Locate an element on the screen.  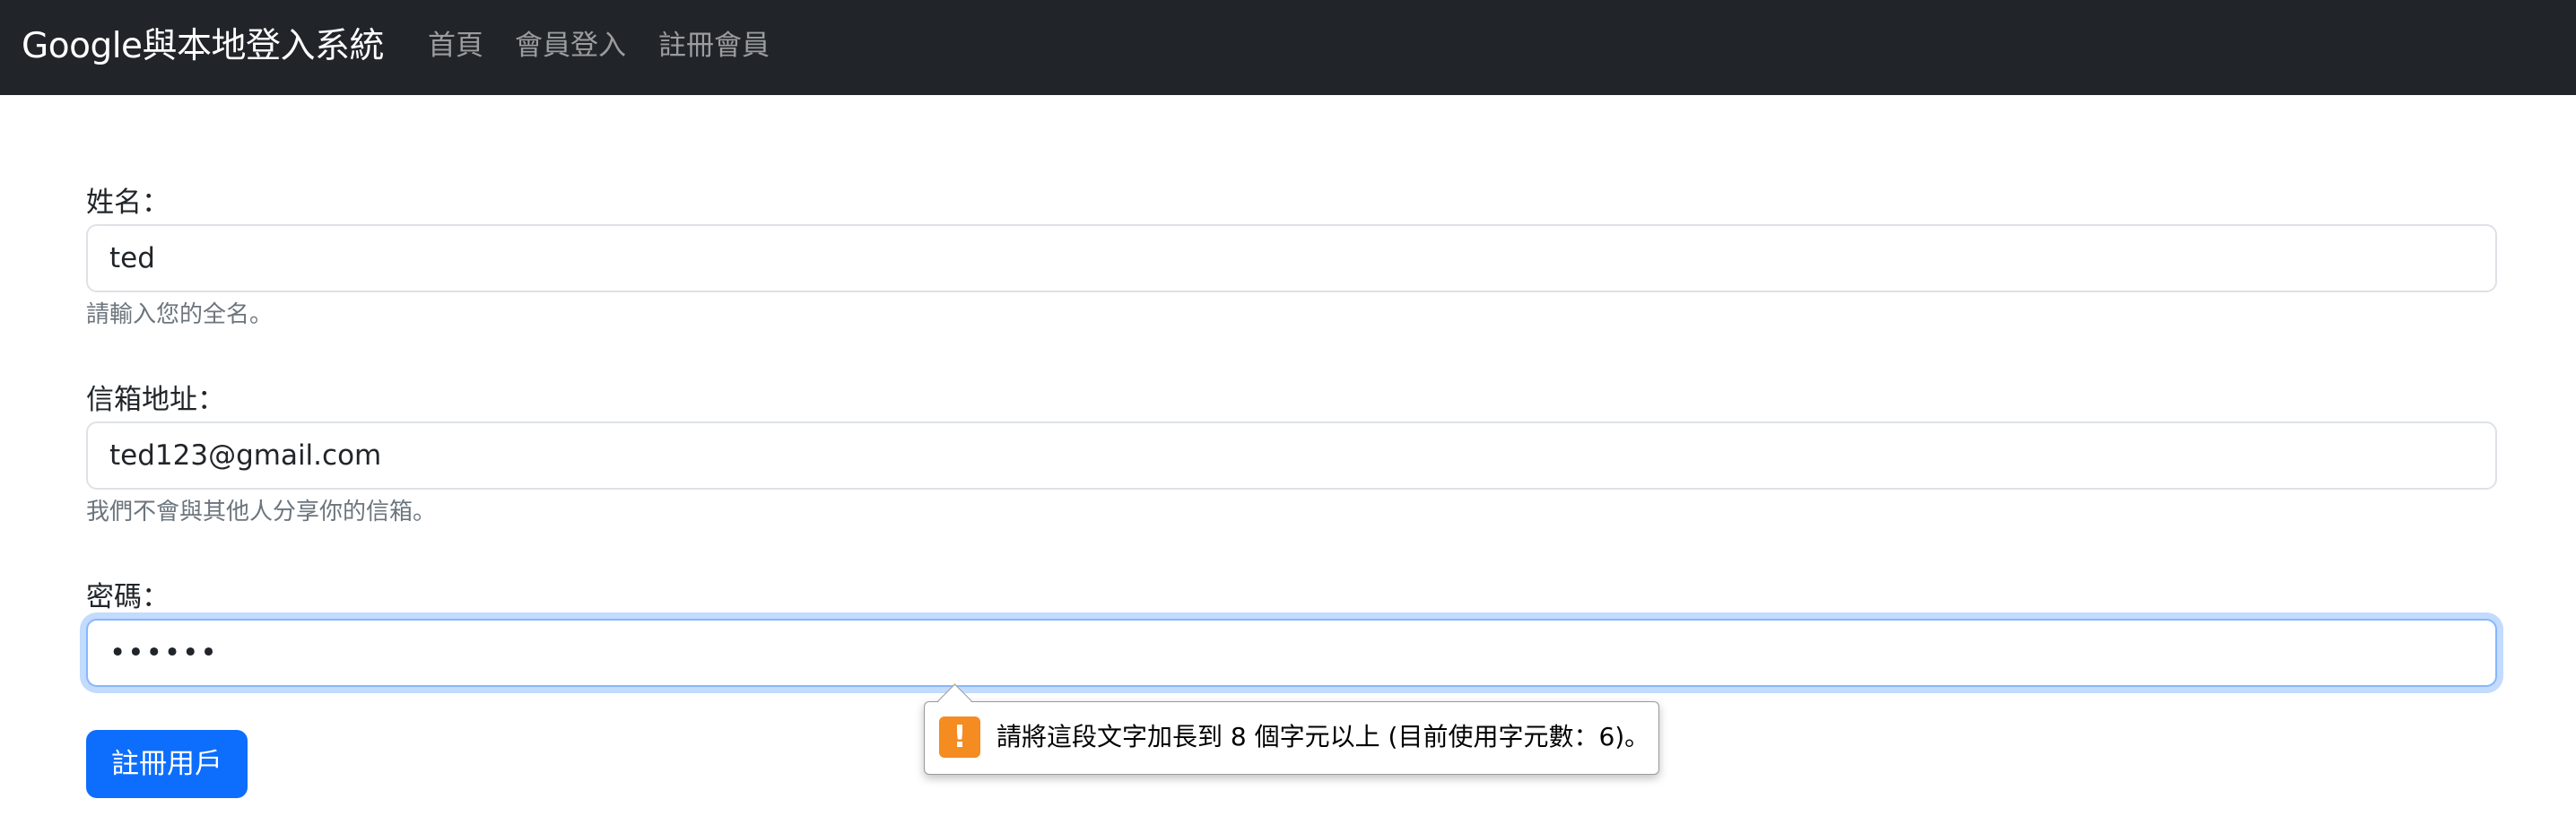
name-input: ted is located at coordinates (1291, 258).